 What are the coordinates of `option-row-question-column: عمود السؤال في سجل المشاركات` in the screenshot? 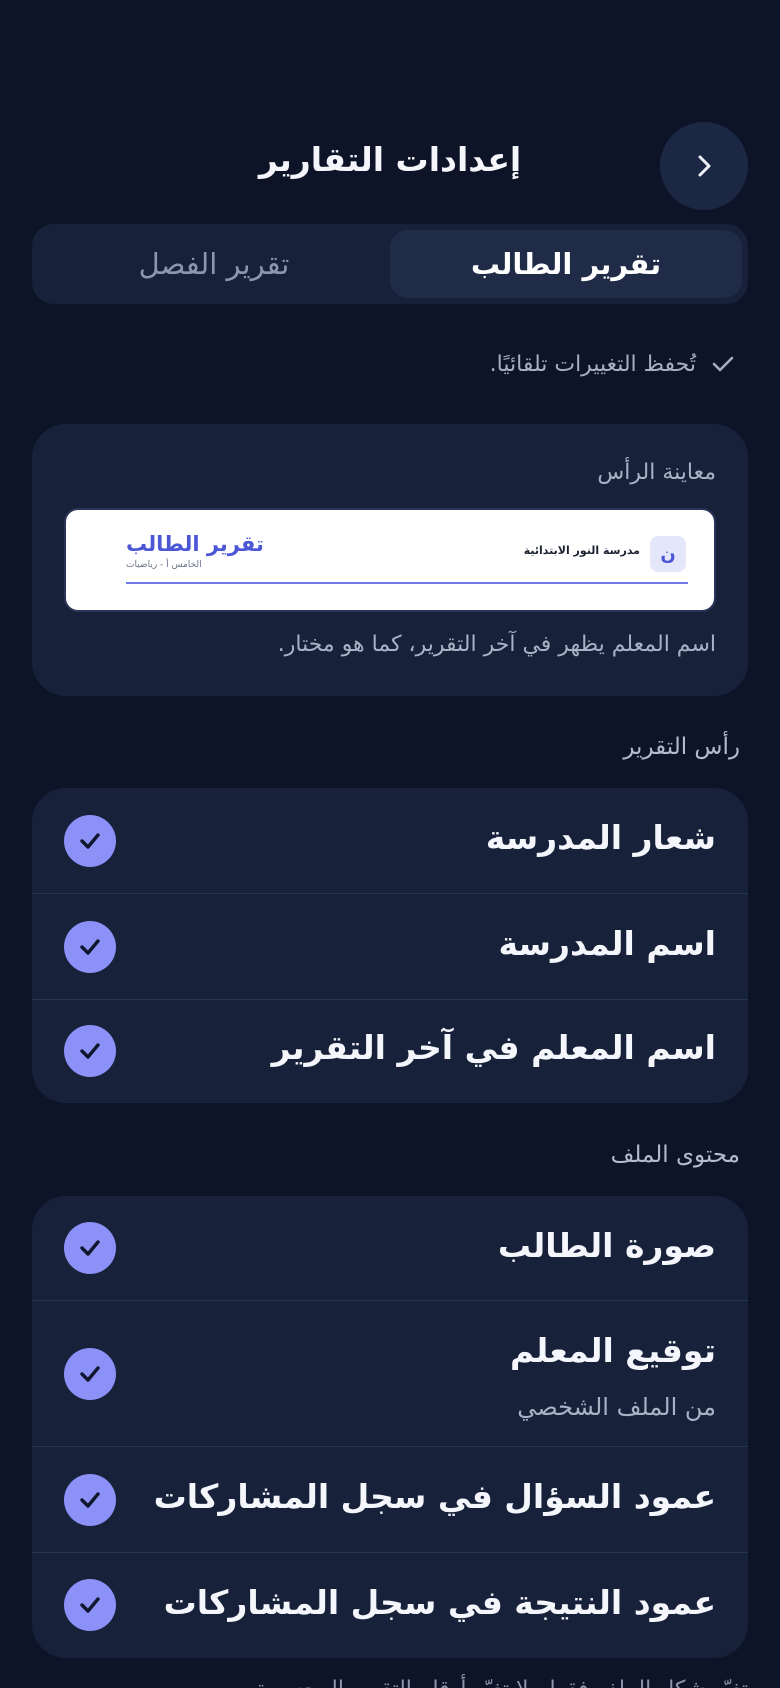 It's located at (390, 1500).